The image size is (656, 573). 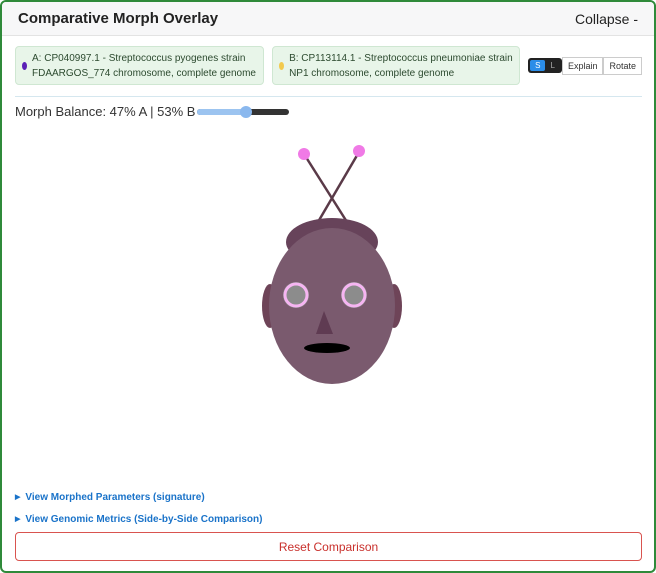 What do you see at coordinates (109, 497) in the screenshot?
I see `morphed-parameters-toggle: View Morphed Parameters (signature)` at bounding box center [109, 497].